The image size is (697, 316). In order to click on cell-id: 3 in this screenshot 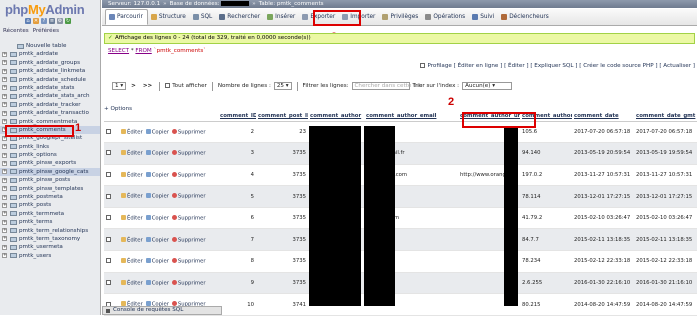, I will do `click(237, 153)`.